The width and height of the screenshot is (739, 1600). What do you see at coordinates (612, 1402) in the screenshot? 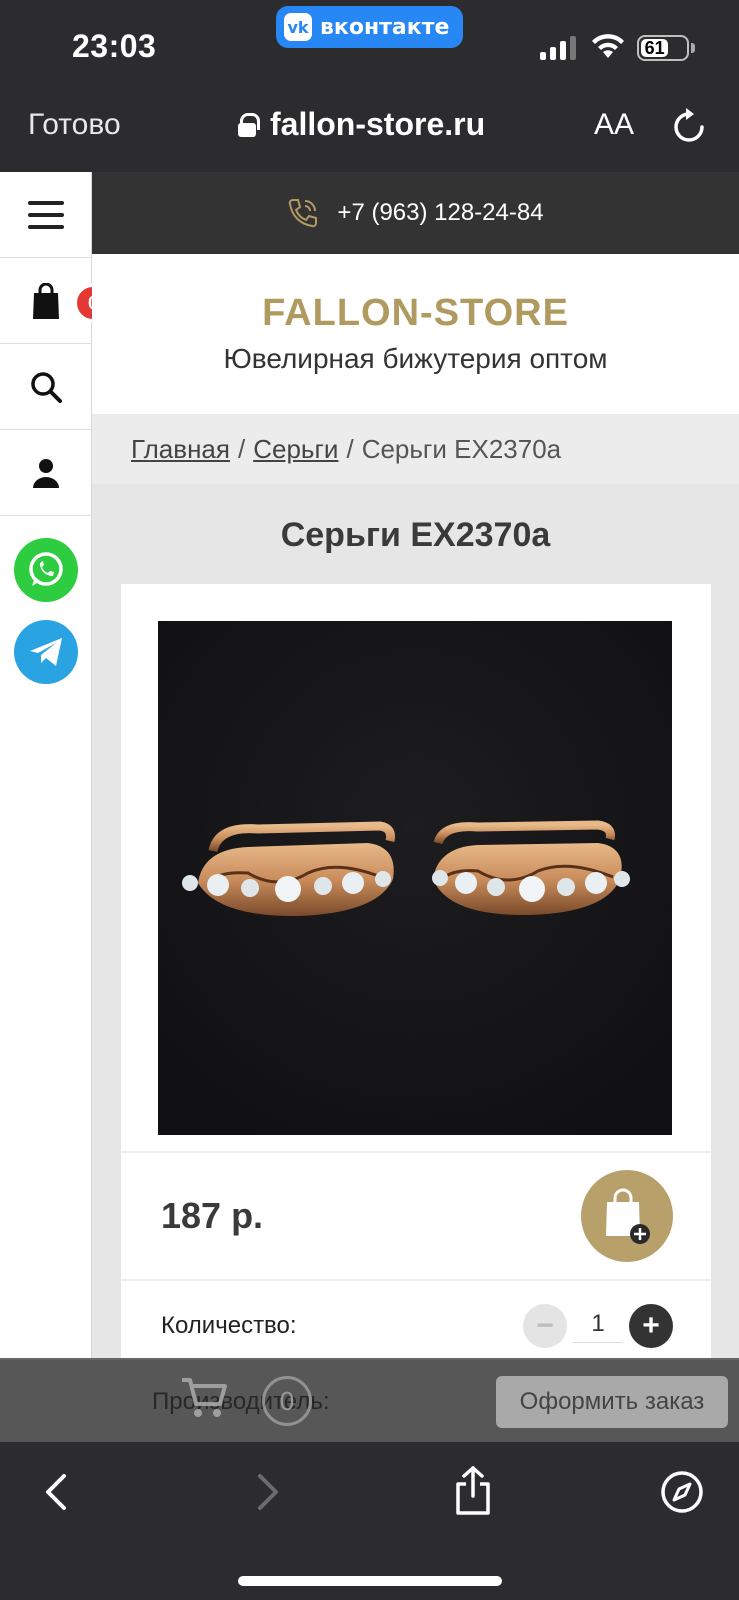
I see `checkout-button: Оформить заказ` at bounding box center [612, 1402].